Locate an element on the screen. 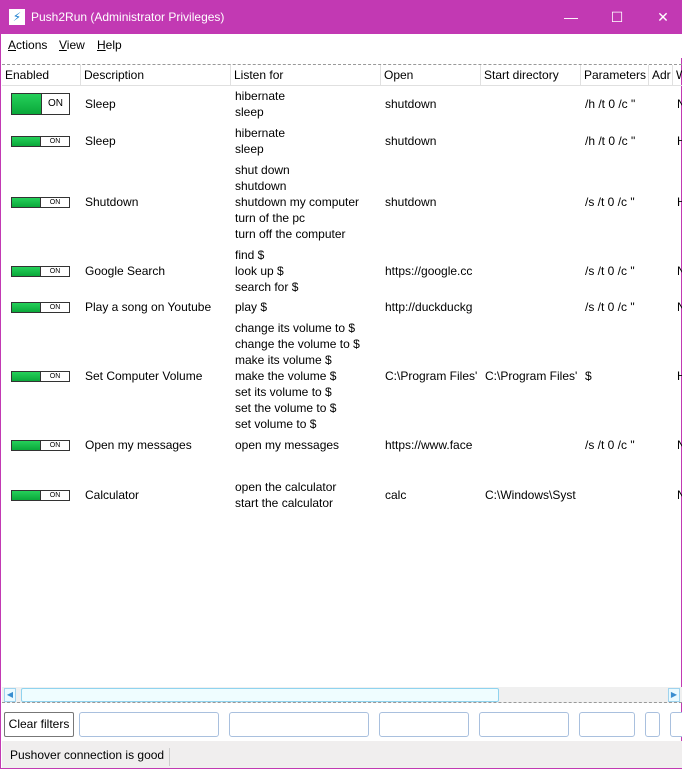  listen-phrase: shutdown is located at coordinates (261, 186).